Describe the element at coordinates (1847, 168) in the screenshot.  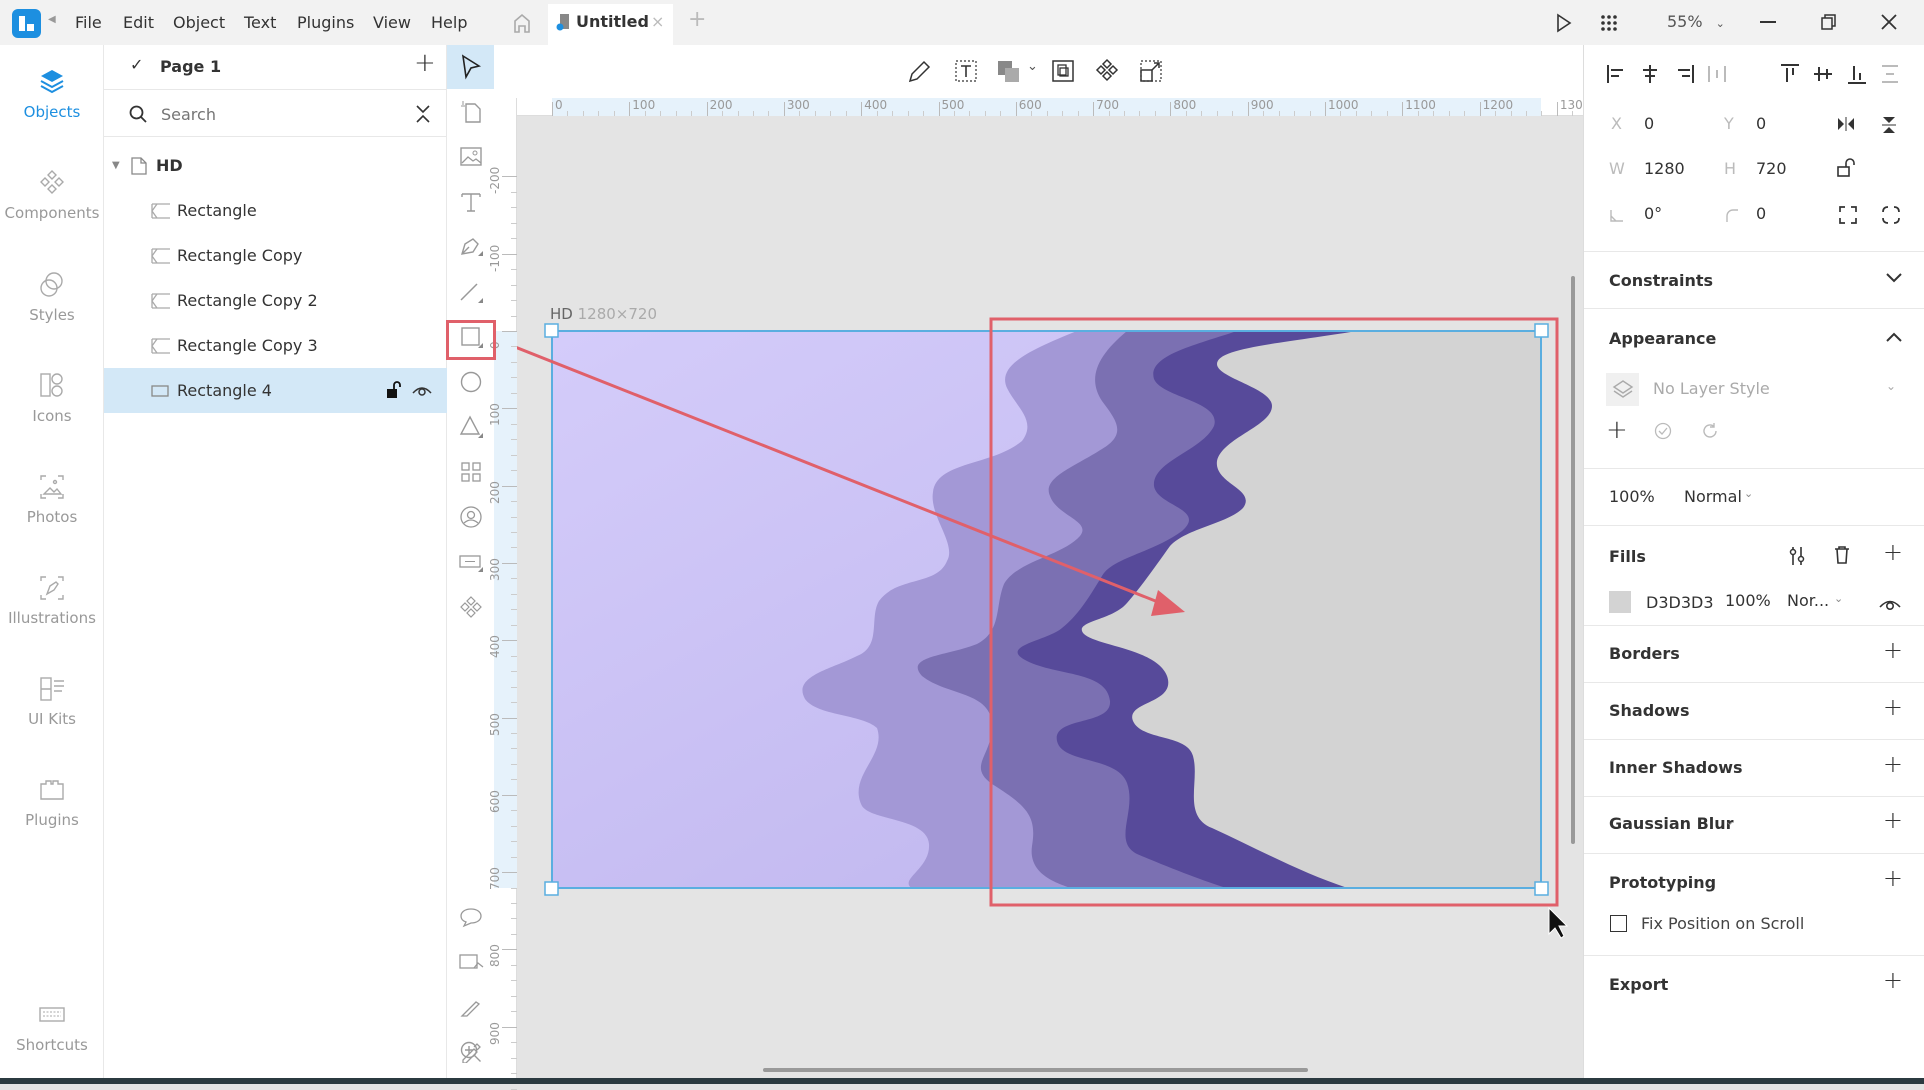
I see `aspect-lock-icon` at that location.